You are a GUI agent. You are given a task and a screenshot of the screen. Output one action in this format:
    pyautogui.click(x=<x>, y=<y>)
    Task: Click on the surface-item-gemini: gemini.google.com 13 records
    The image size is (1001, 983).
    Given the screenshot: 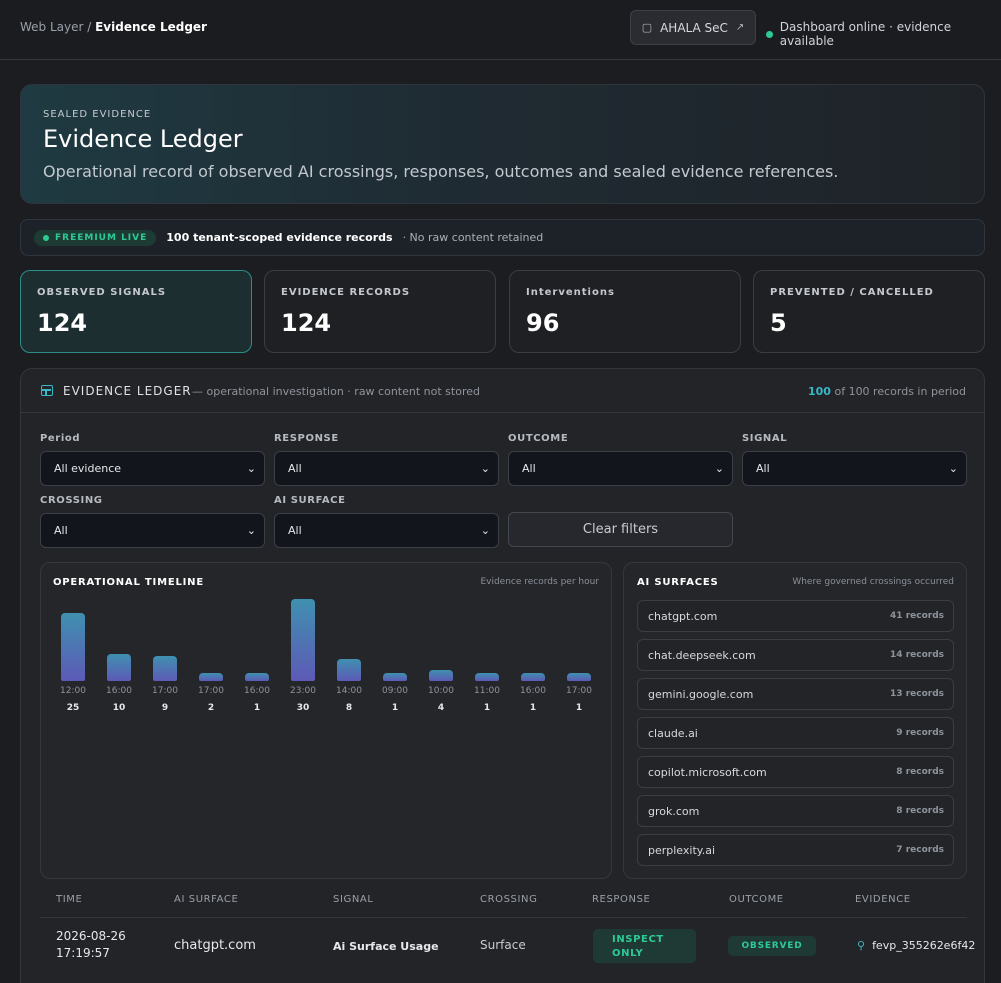 What is the action you would take?
    pyautogui.click(x=795, y=694)
    